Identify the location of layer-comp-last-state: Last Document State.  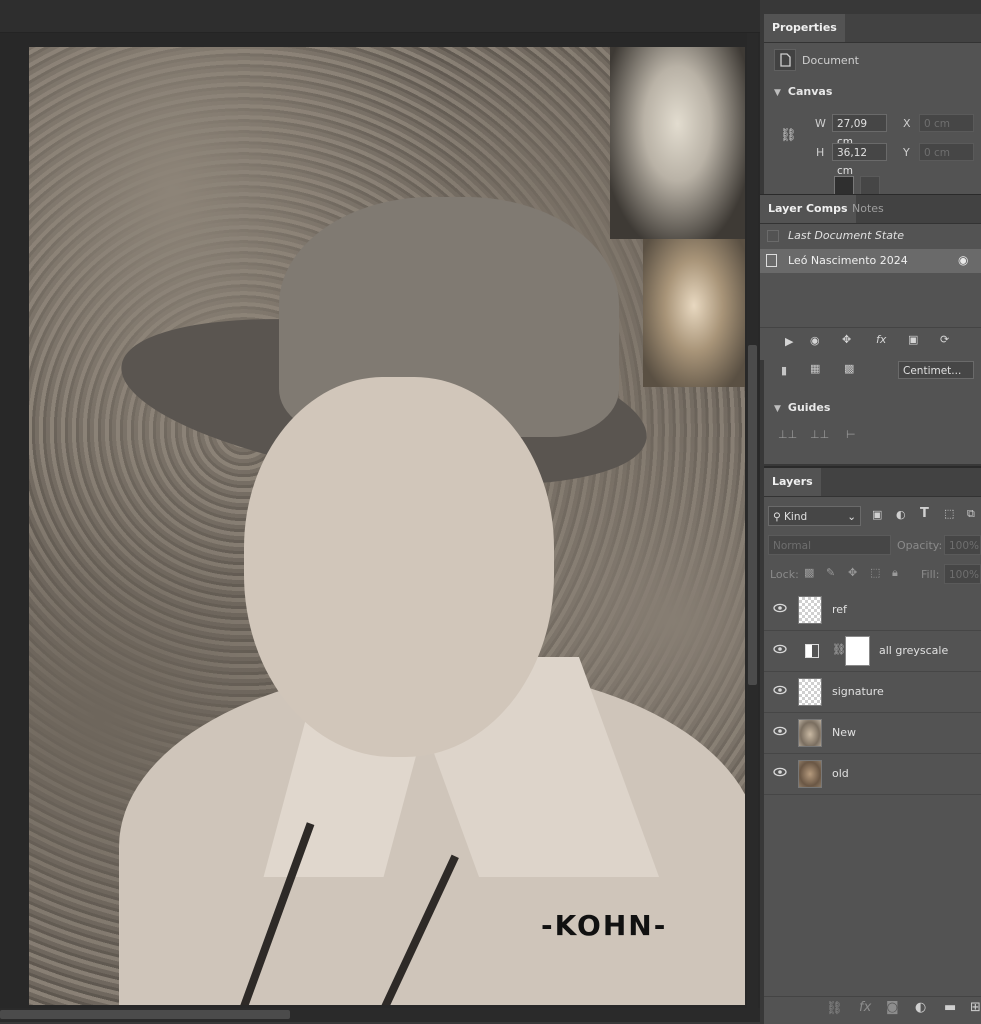
(870, 236).